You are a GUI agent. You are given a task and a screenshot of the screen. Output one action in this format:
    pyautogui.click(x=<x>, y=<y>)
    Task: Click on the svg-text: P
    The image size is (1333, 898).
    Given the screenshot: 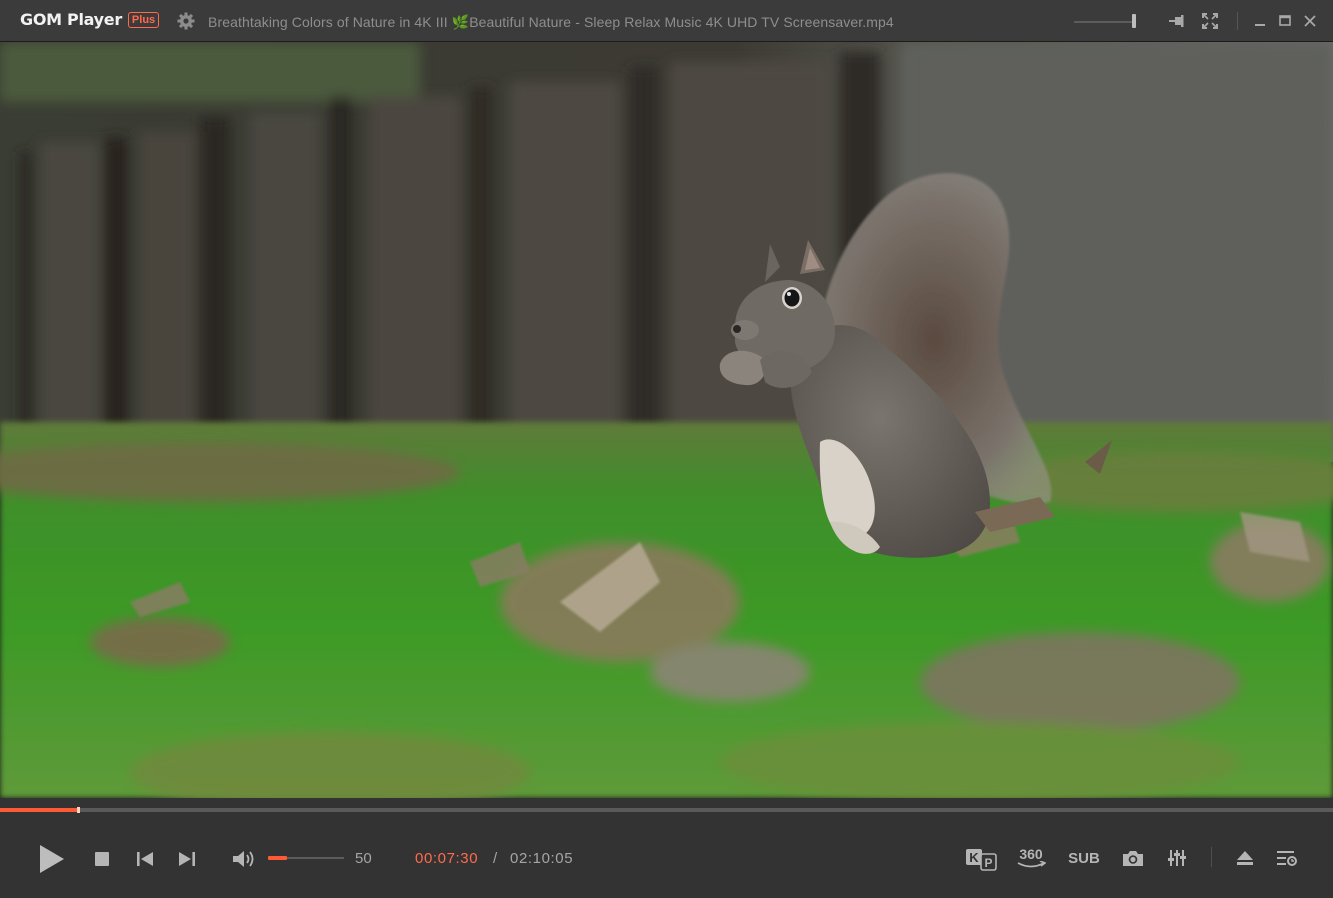 What is the action you would take?
    pyautogui.click(x=988, y=863)
    